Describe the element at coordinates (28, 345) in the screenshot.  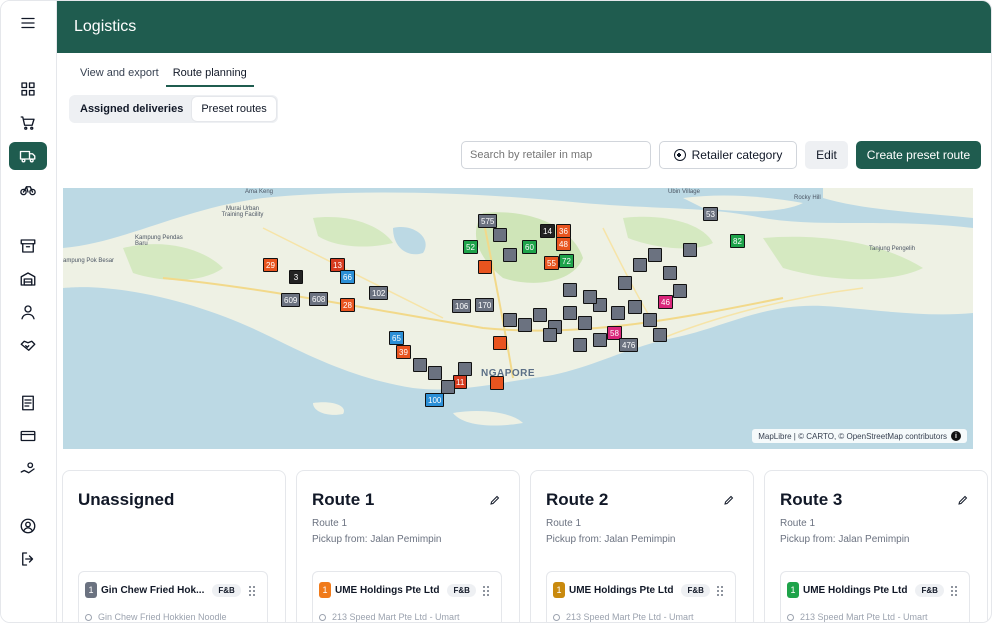
I see `handshake-icon` at that location.